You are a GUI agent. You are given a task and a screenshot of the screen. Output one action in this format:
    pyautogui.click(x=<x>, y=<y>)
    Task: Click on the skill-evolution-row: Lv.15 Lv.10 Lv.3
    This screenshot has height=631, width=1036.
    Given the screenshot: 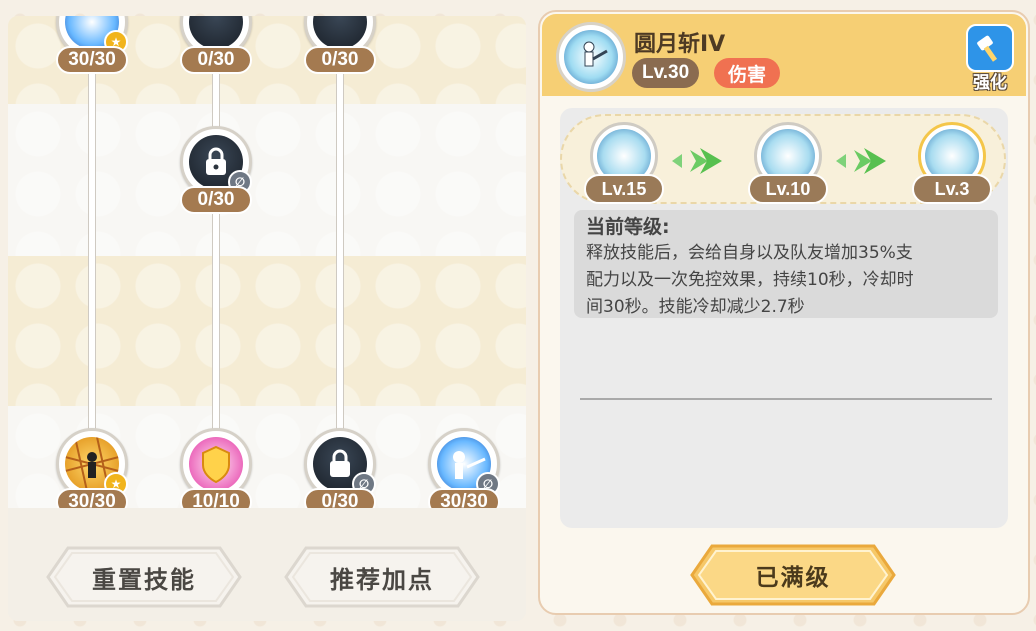 What is the action you would take?
    pyautogui.click(x=783, y=159)
    